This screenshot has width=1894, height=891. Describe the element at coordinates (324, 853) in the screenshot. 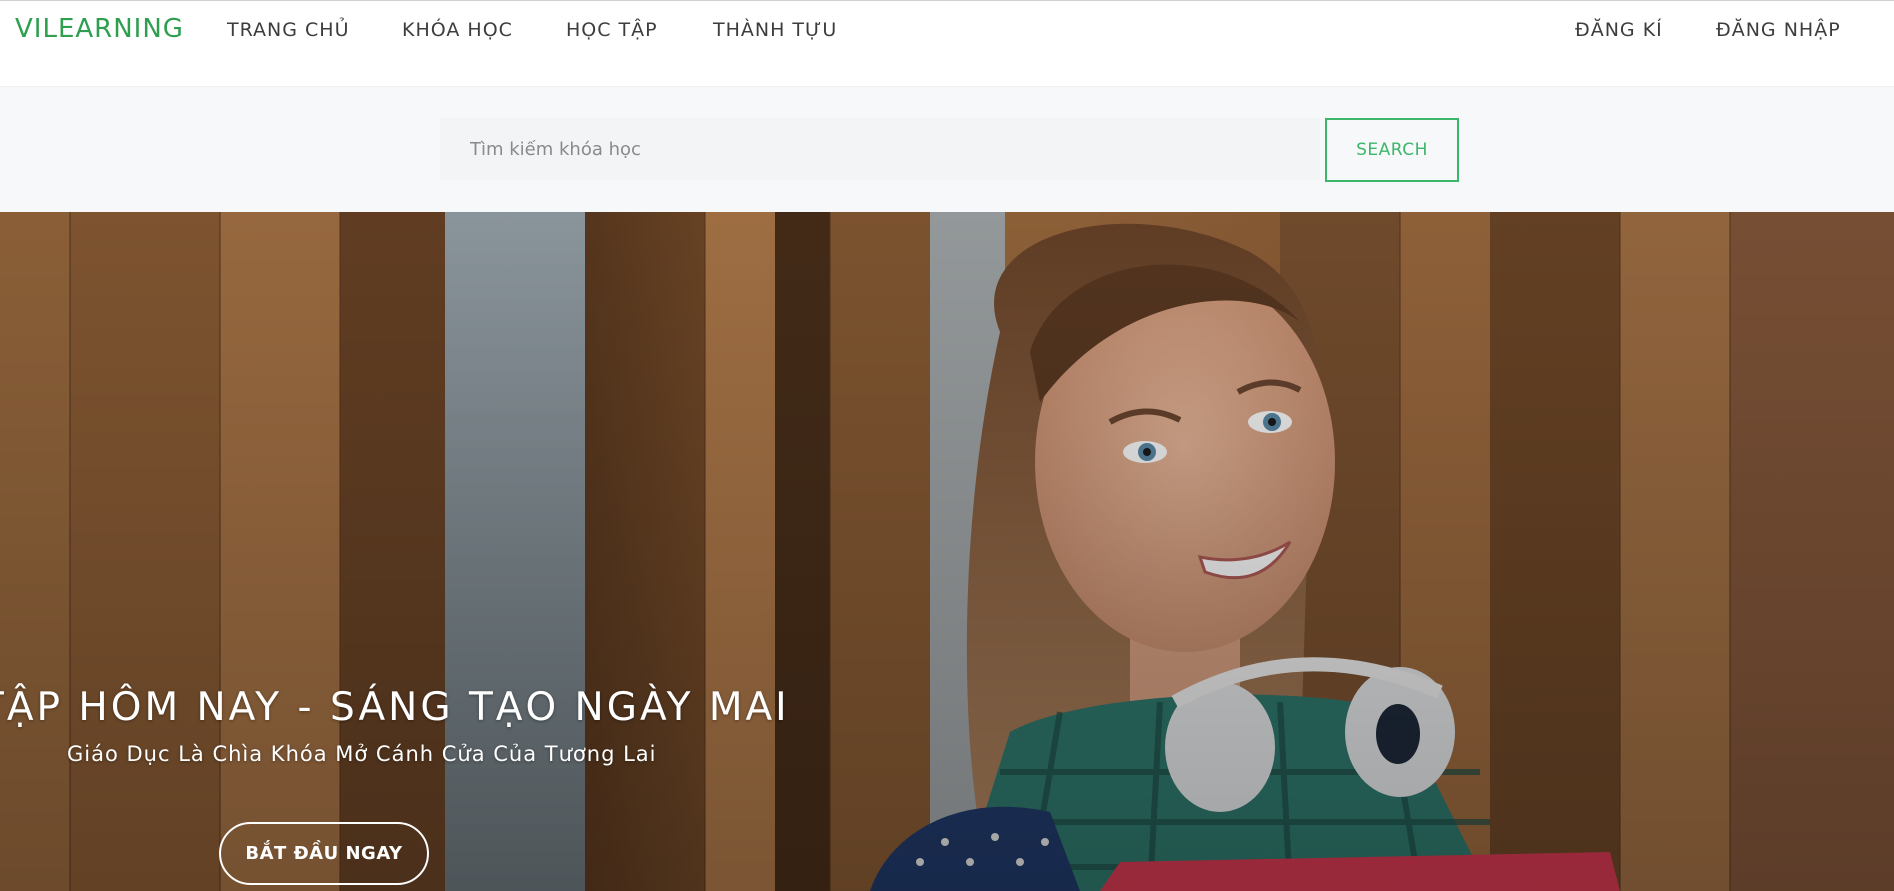

I see `start-now-button: BẮT ĐẦU NGAY` at that location.